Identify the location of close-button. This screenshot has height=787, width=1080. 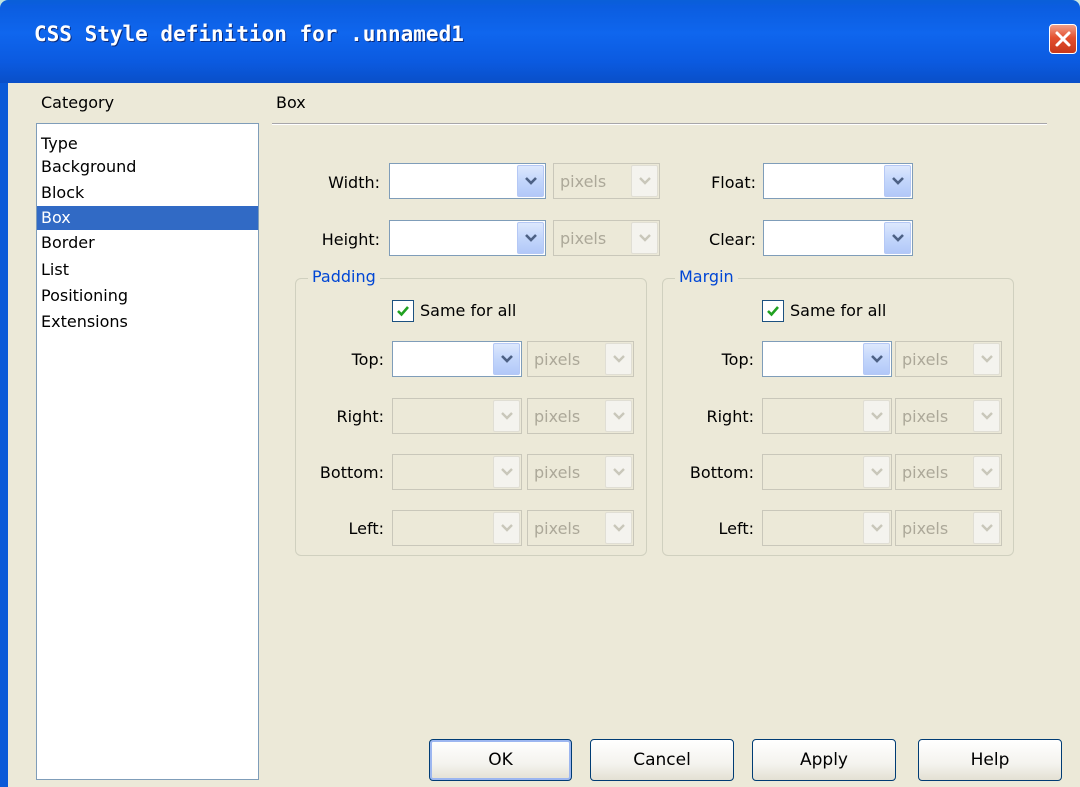
(1063, 39).